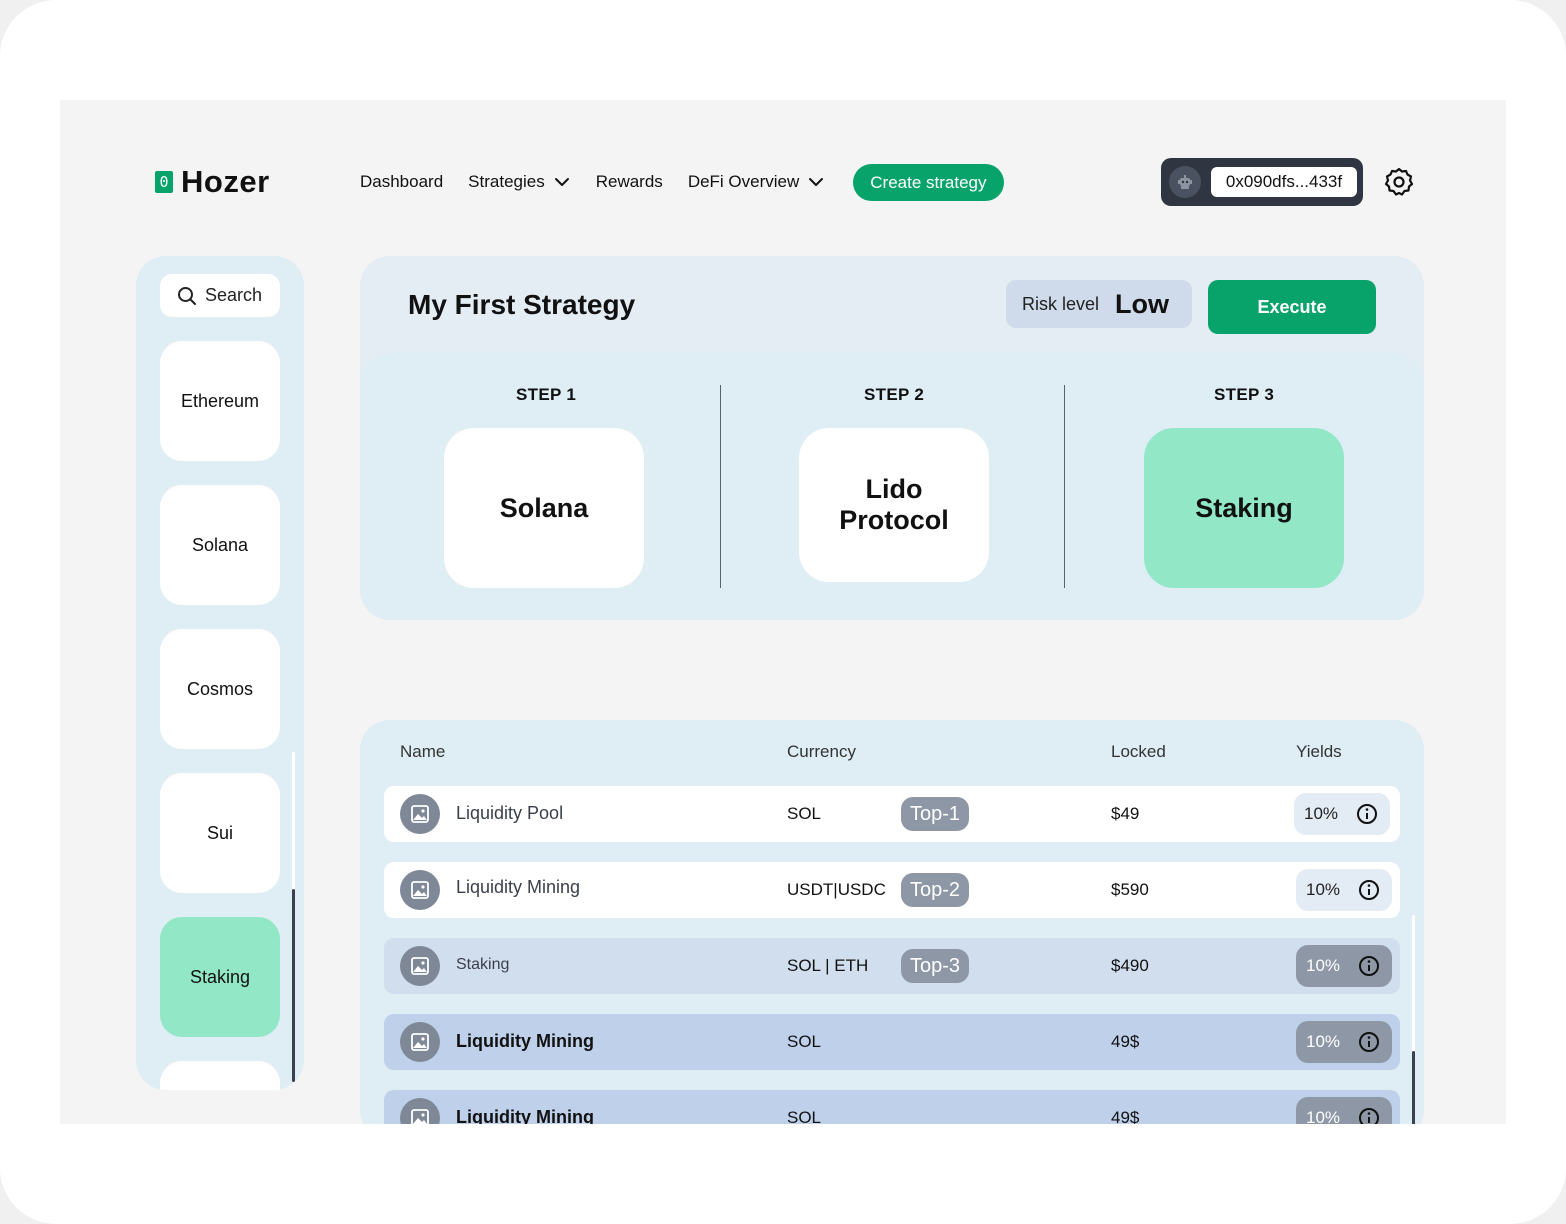  I want to click on column-header-name: Name, so click(423, 751).